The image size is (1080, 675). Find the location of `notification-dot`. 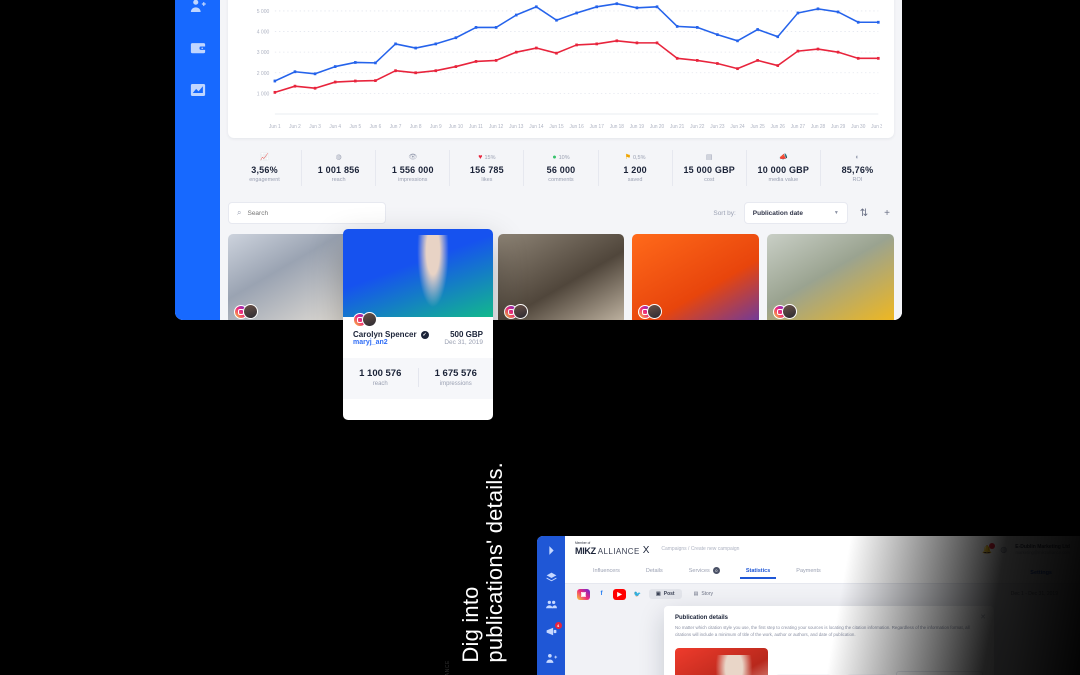

notification-dot is located at coordinates (992, 545).